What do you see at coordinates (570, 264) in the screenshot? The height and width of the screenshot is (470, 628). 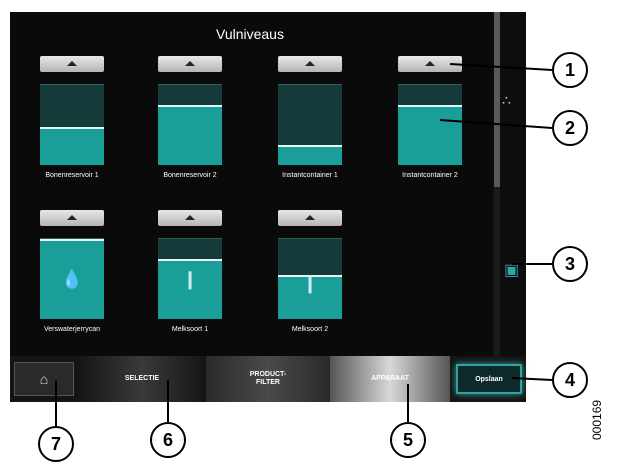 I see `callout-3: 3` at bounding box center [570, 264].